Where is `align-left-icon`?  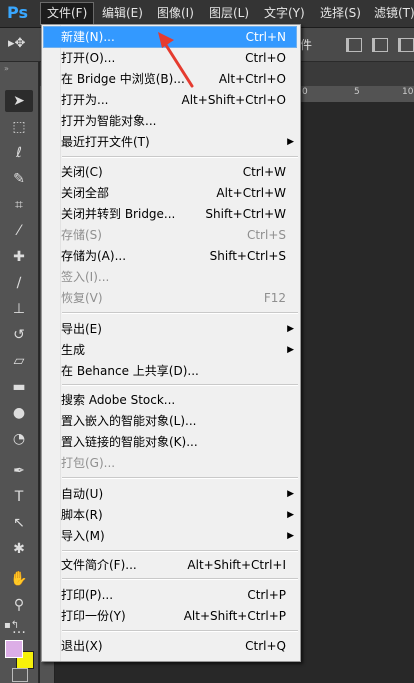
align-left-icon is located at coordinates (354, 45).